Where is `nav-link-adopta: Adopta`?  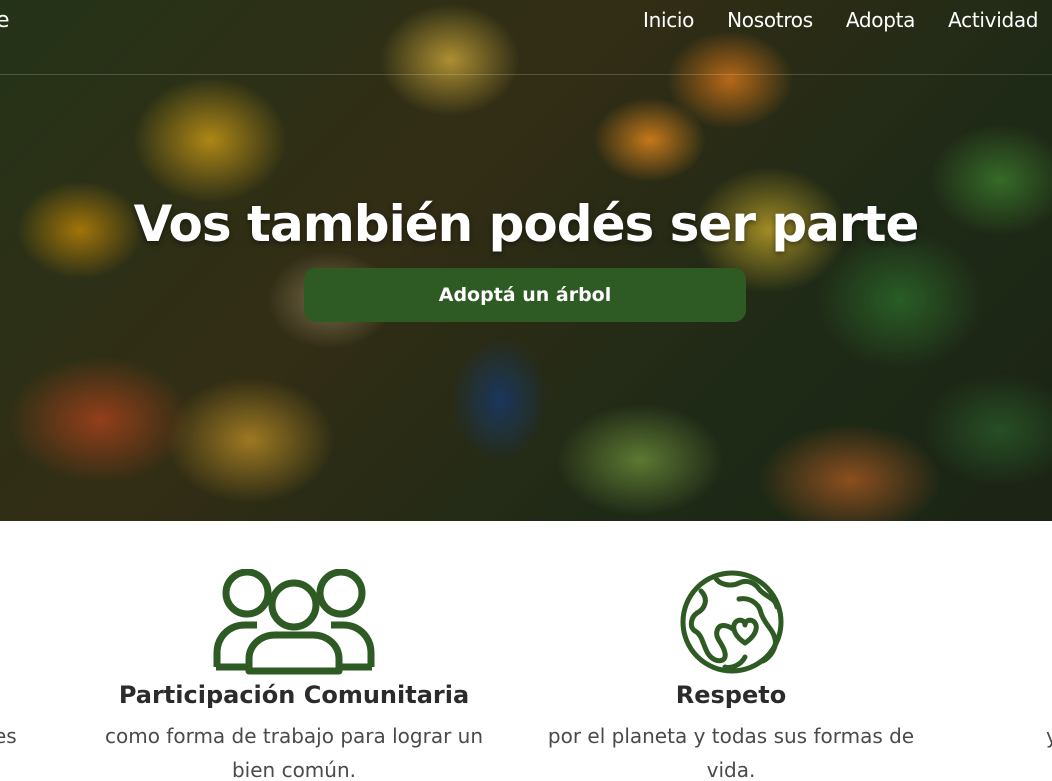
nav-link-adopta: Adopta is located at coordinates (881, 20).